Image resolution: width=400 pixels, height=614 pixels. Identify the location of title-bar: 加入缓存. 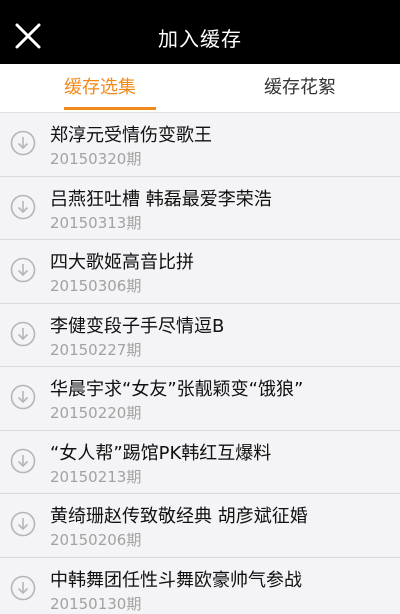
(200, 36).